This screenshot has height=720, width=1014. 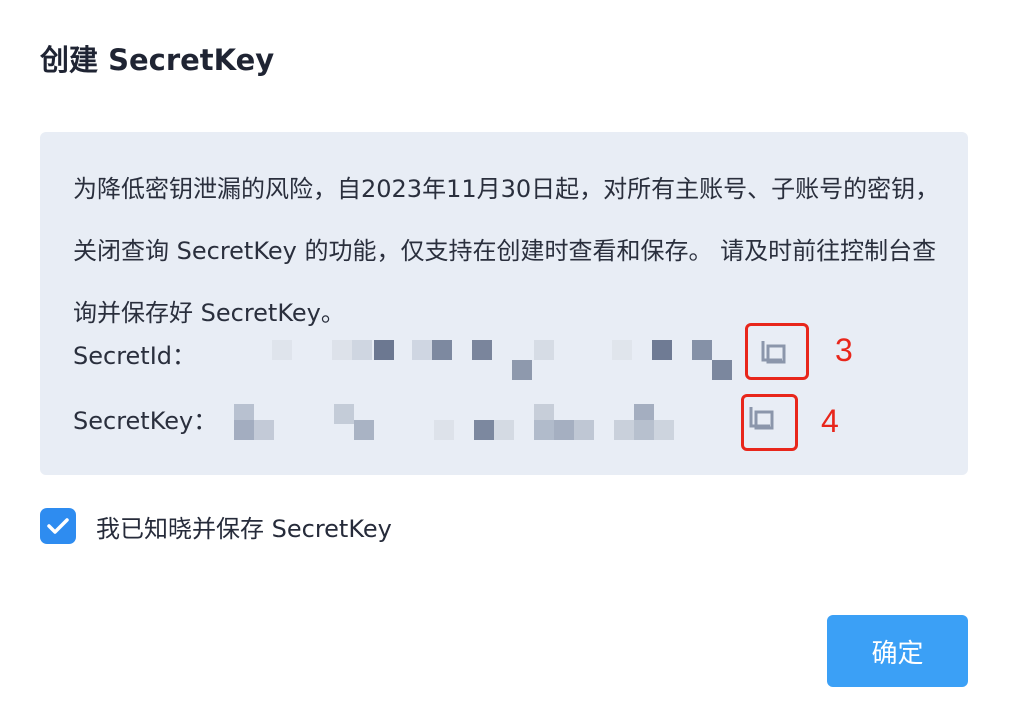 What do you see at coordinates (459, 420) in the screenshot?
I see `secret-key-value-masked` at bounding box center [459, 420].